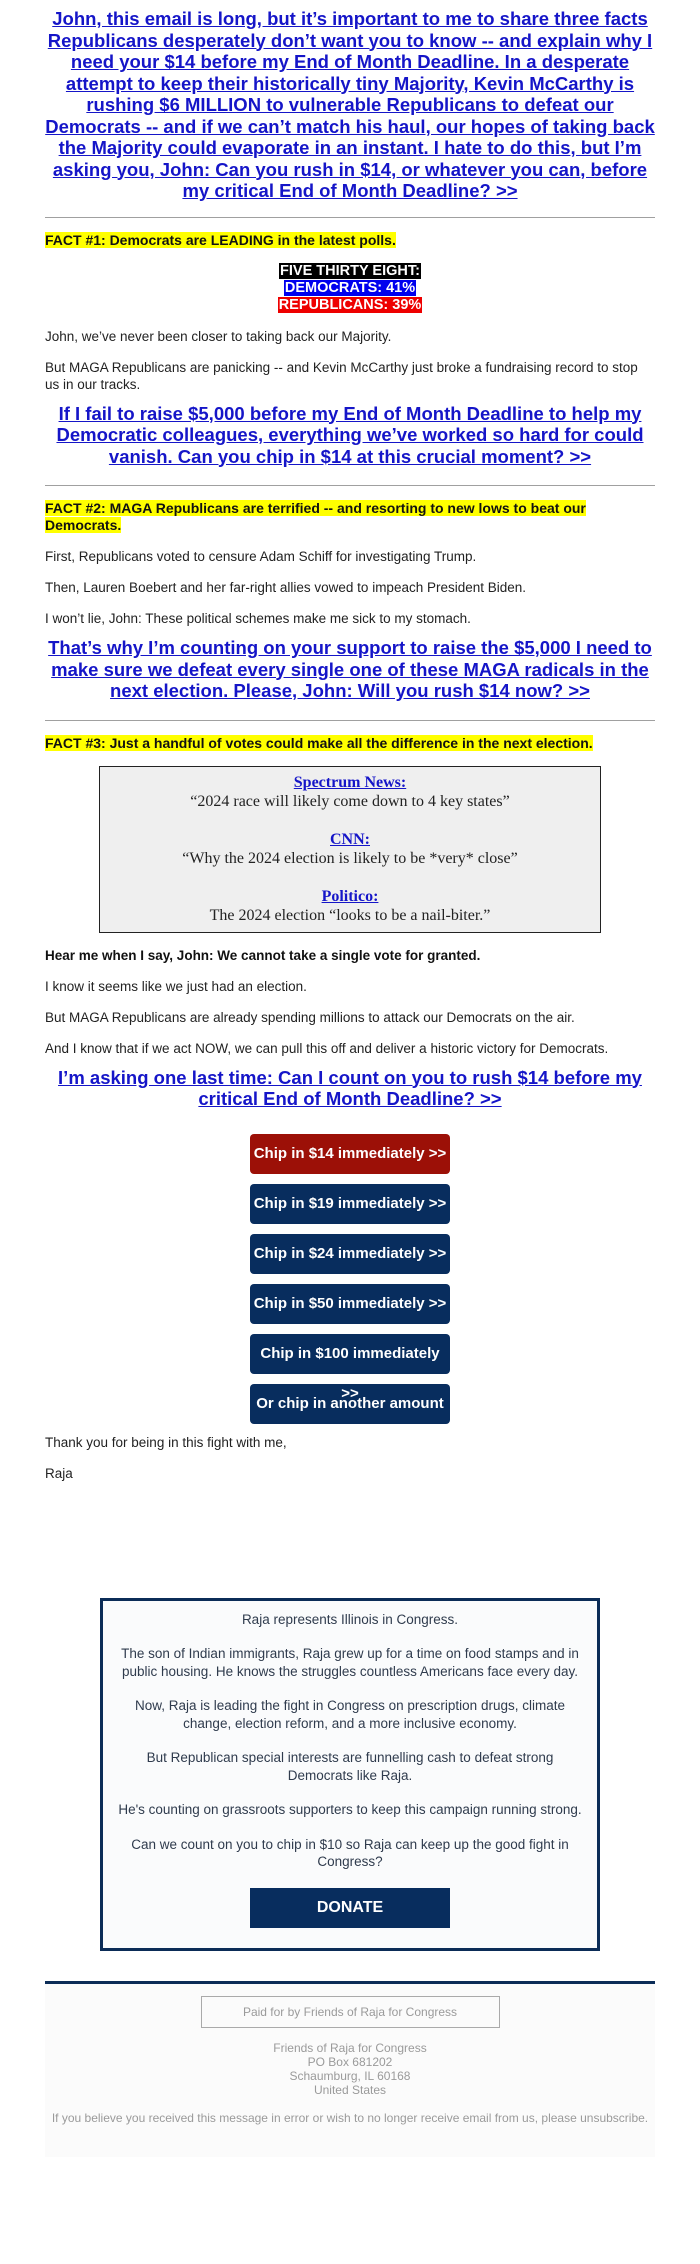  What do you see at coordinates (350, 839) in the screenshot?
I see `news-source-link: CNN:` at bounding box center [350, 839].